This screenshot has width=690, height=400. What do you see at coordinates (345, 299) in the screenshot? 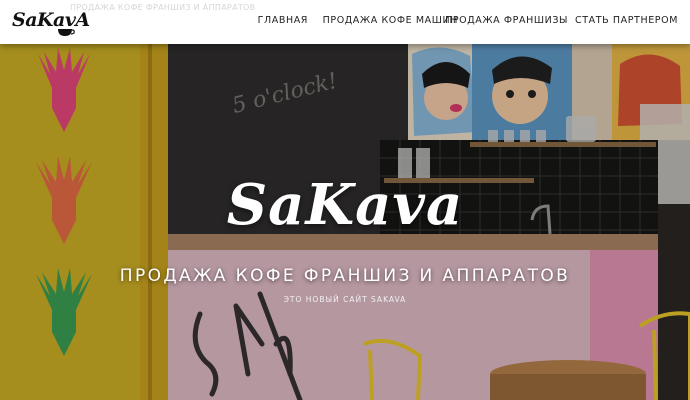
I see `hero-subline: ЭТО НОВЫЙ САЙТ SAKAVA` at bounding box center [345, 299].